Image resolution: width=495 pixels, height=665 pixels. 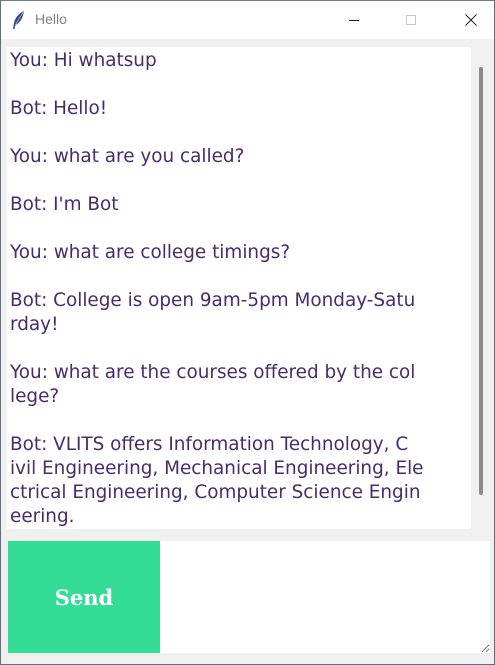 I want to click on close-icon, so click(x=471, y=20).